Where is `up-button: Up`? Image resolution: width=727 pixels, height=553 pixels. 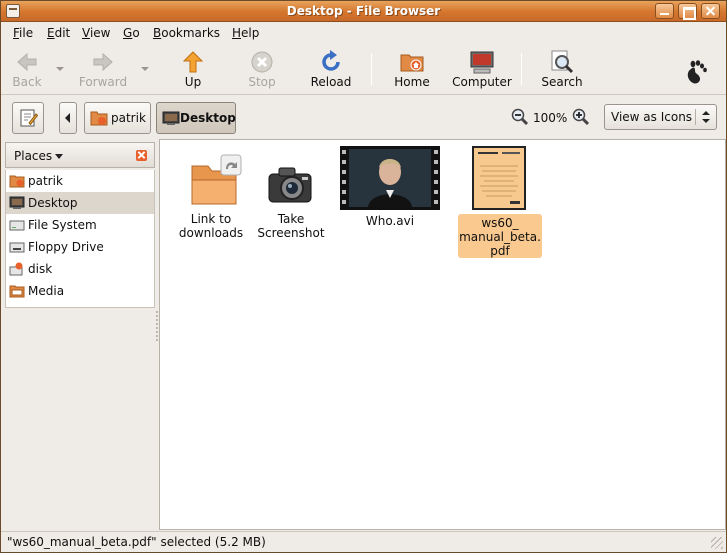
up-button: Up is located at coordinates (193, 69).